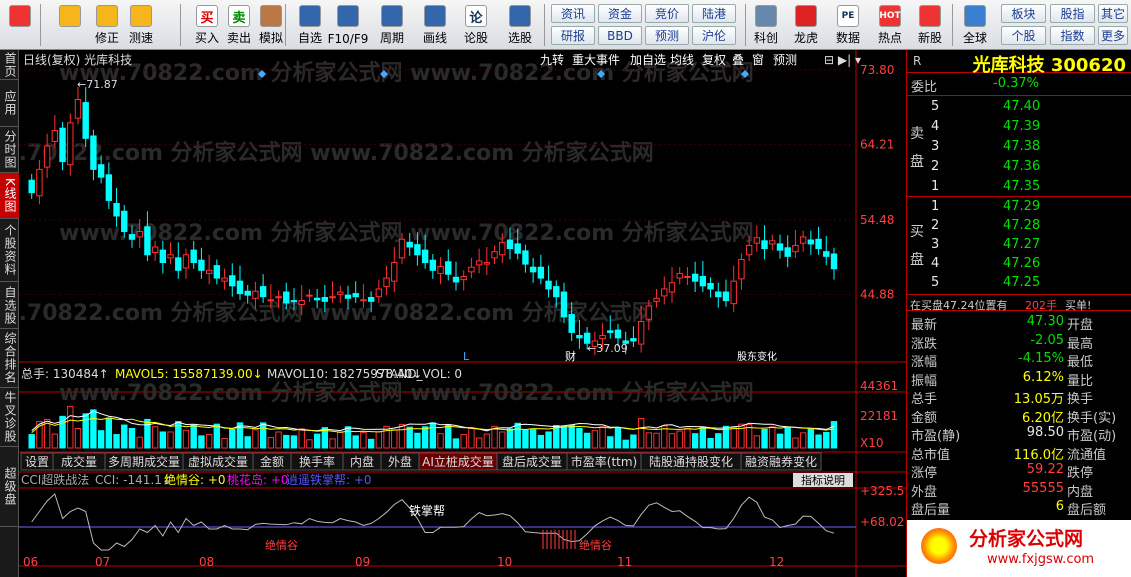 The width and height of the screenshot is (1131, 577). I want to click on vol-tab-4: 金额, so click(272, 461).